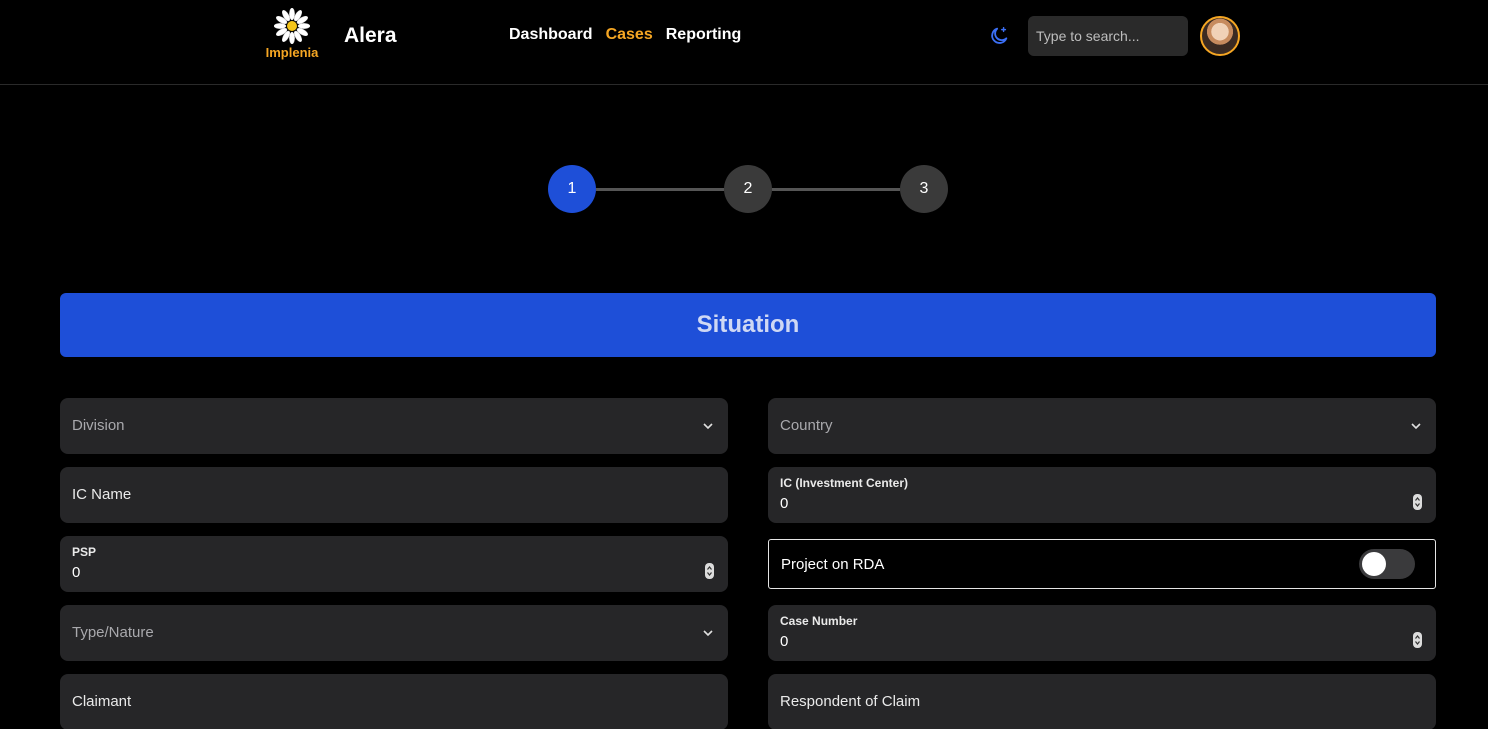 This screenshot has width=1488, height=729. Describe the element at coordinates (844, 483) in the screenshot. I see `ic-investment-center-label: IC (Investment Center)` at that location.